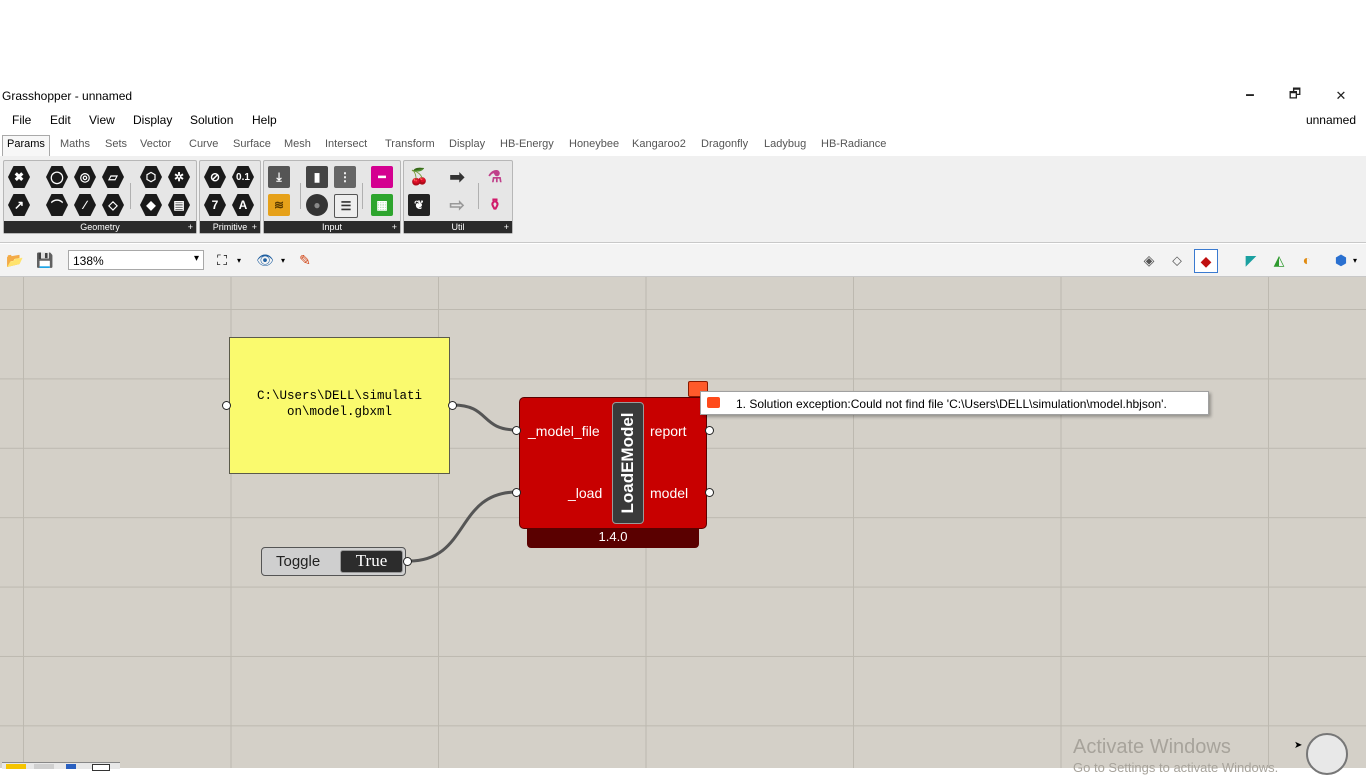 The image size is (1366, 775). Describe the element at coordinates (458, 227) in the screenshot. I see `util-panel-label: Util +` at that location.